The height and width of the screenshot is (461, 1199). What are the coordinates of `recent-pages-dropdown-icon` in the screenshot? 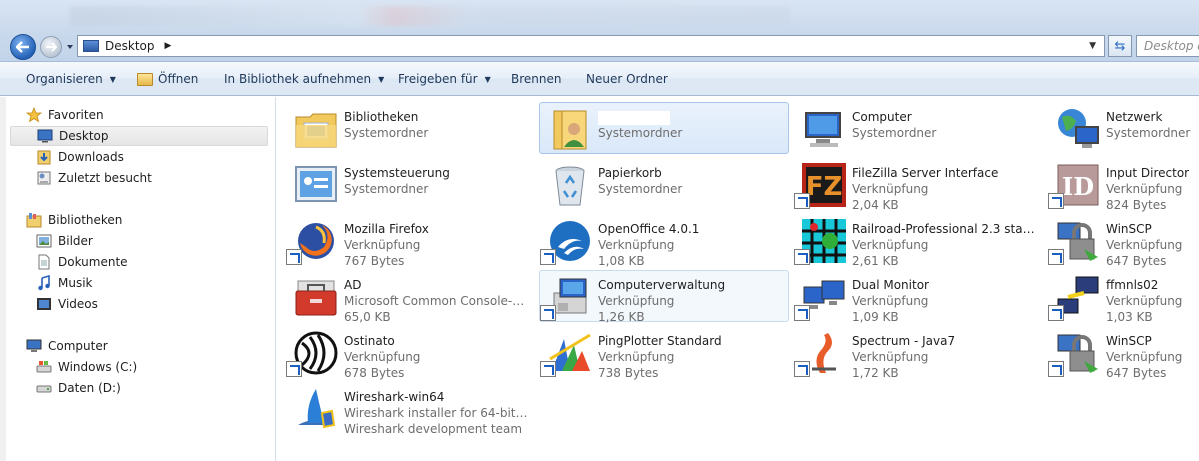 It's located at (70, 47).